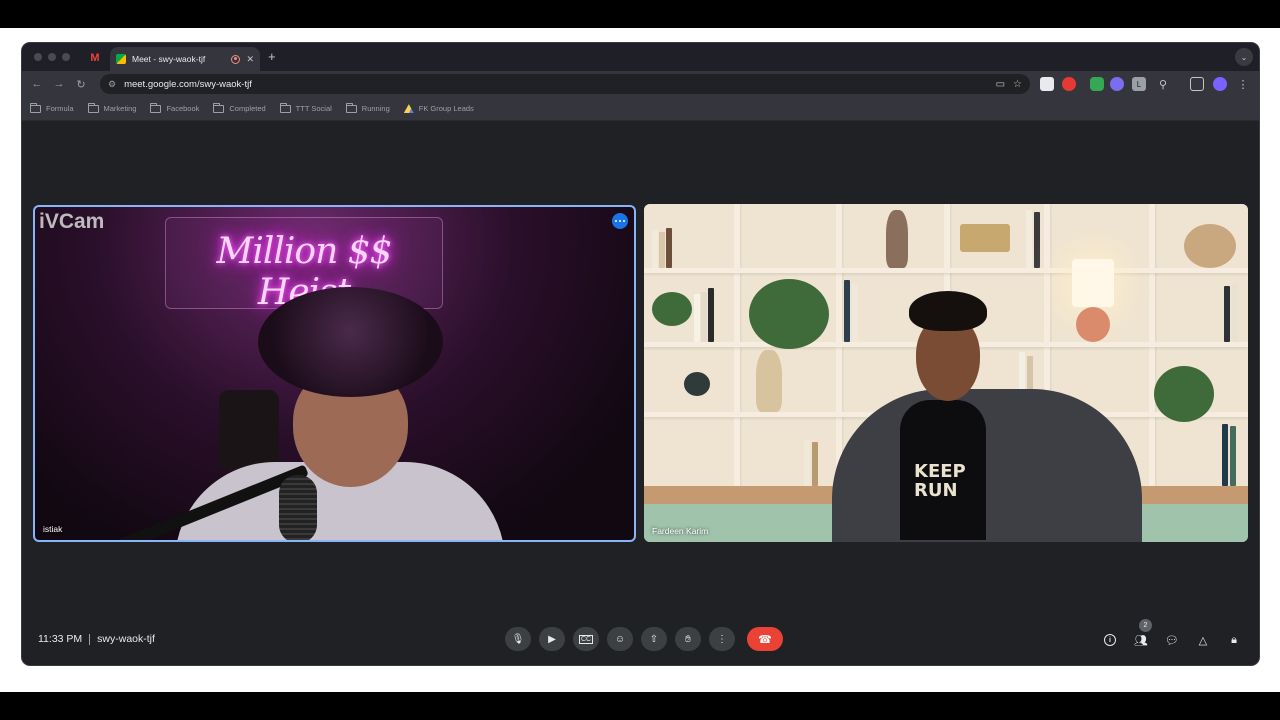  I want to click on bookmark-label: FK Group Leads, so click(446, 108).